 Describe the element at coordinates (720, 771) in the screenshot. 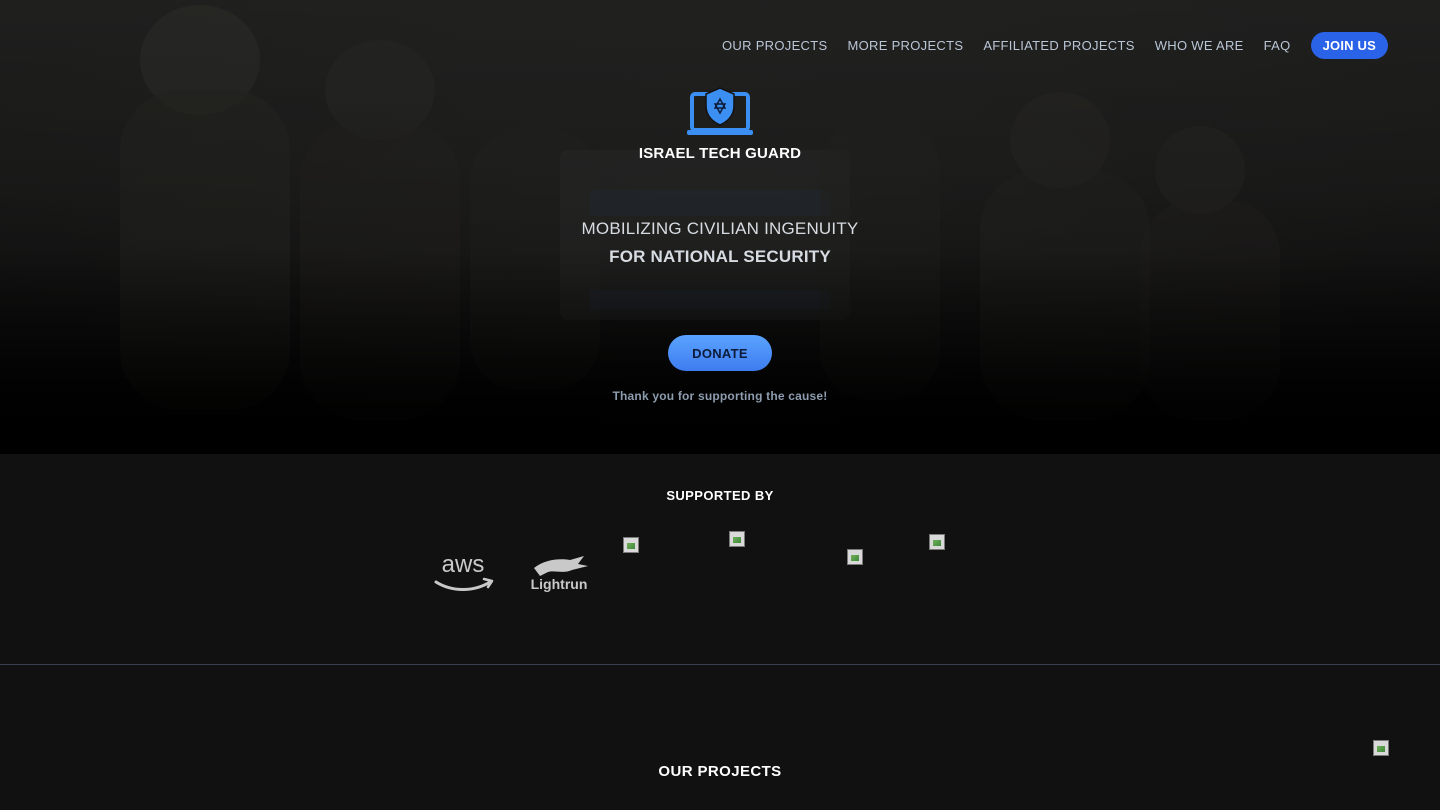

I see `our-projects-title: OUR PROJECTS` at that location.